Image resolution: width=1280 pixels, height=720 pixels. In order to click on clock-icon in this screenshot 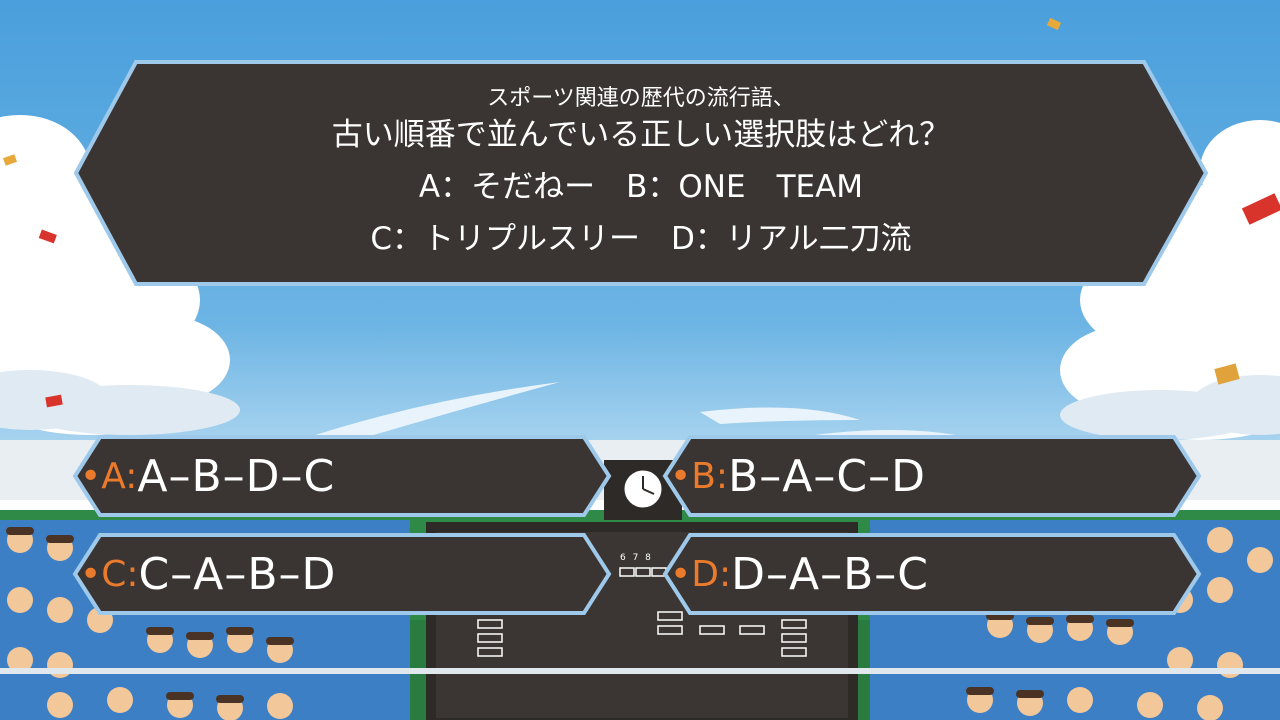, I will do `click(643, 489)`.